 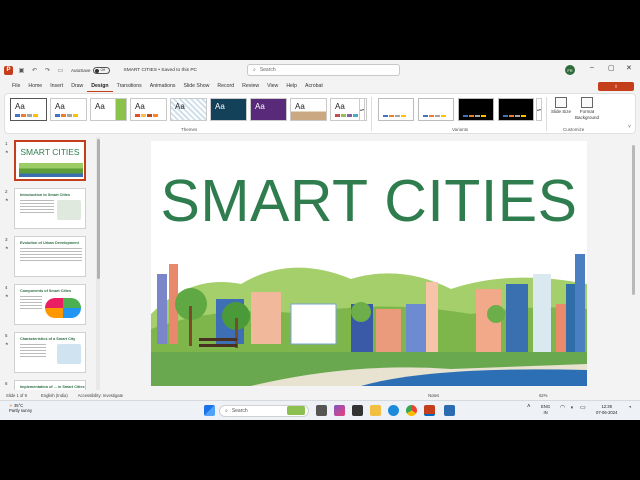 I want to click on wifi-icon: ◠, so click(x=562, y=408).